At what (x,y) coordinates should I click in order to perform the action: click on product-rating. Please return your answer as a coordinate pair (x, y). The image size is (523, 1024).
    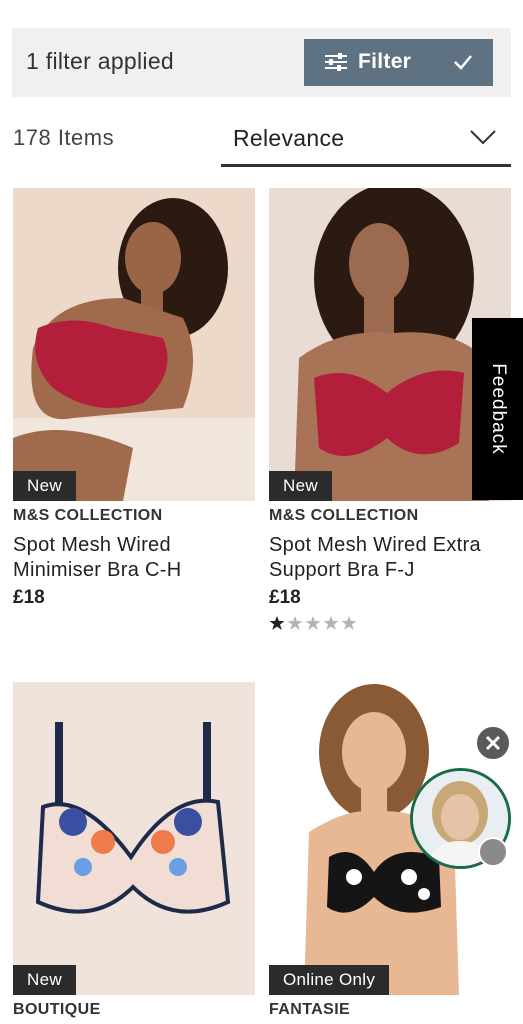
    Looking at the image, I should click on (390, 623).